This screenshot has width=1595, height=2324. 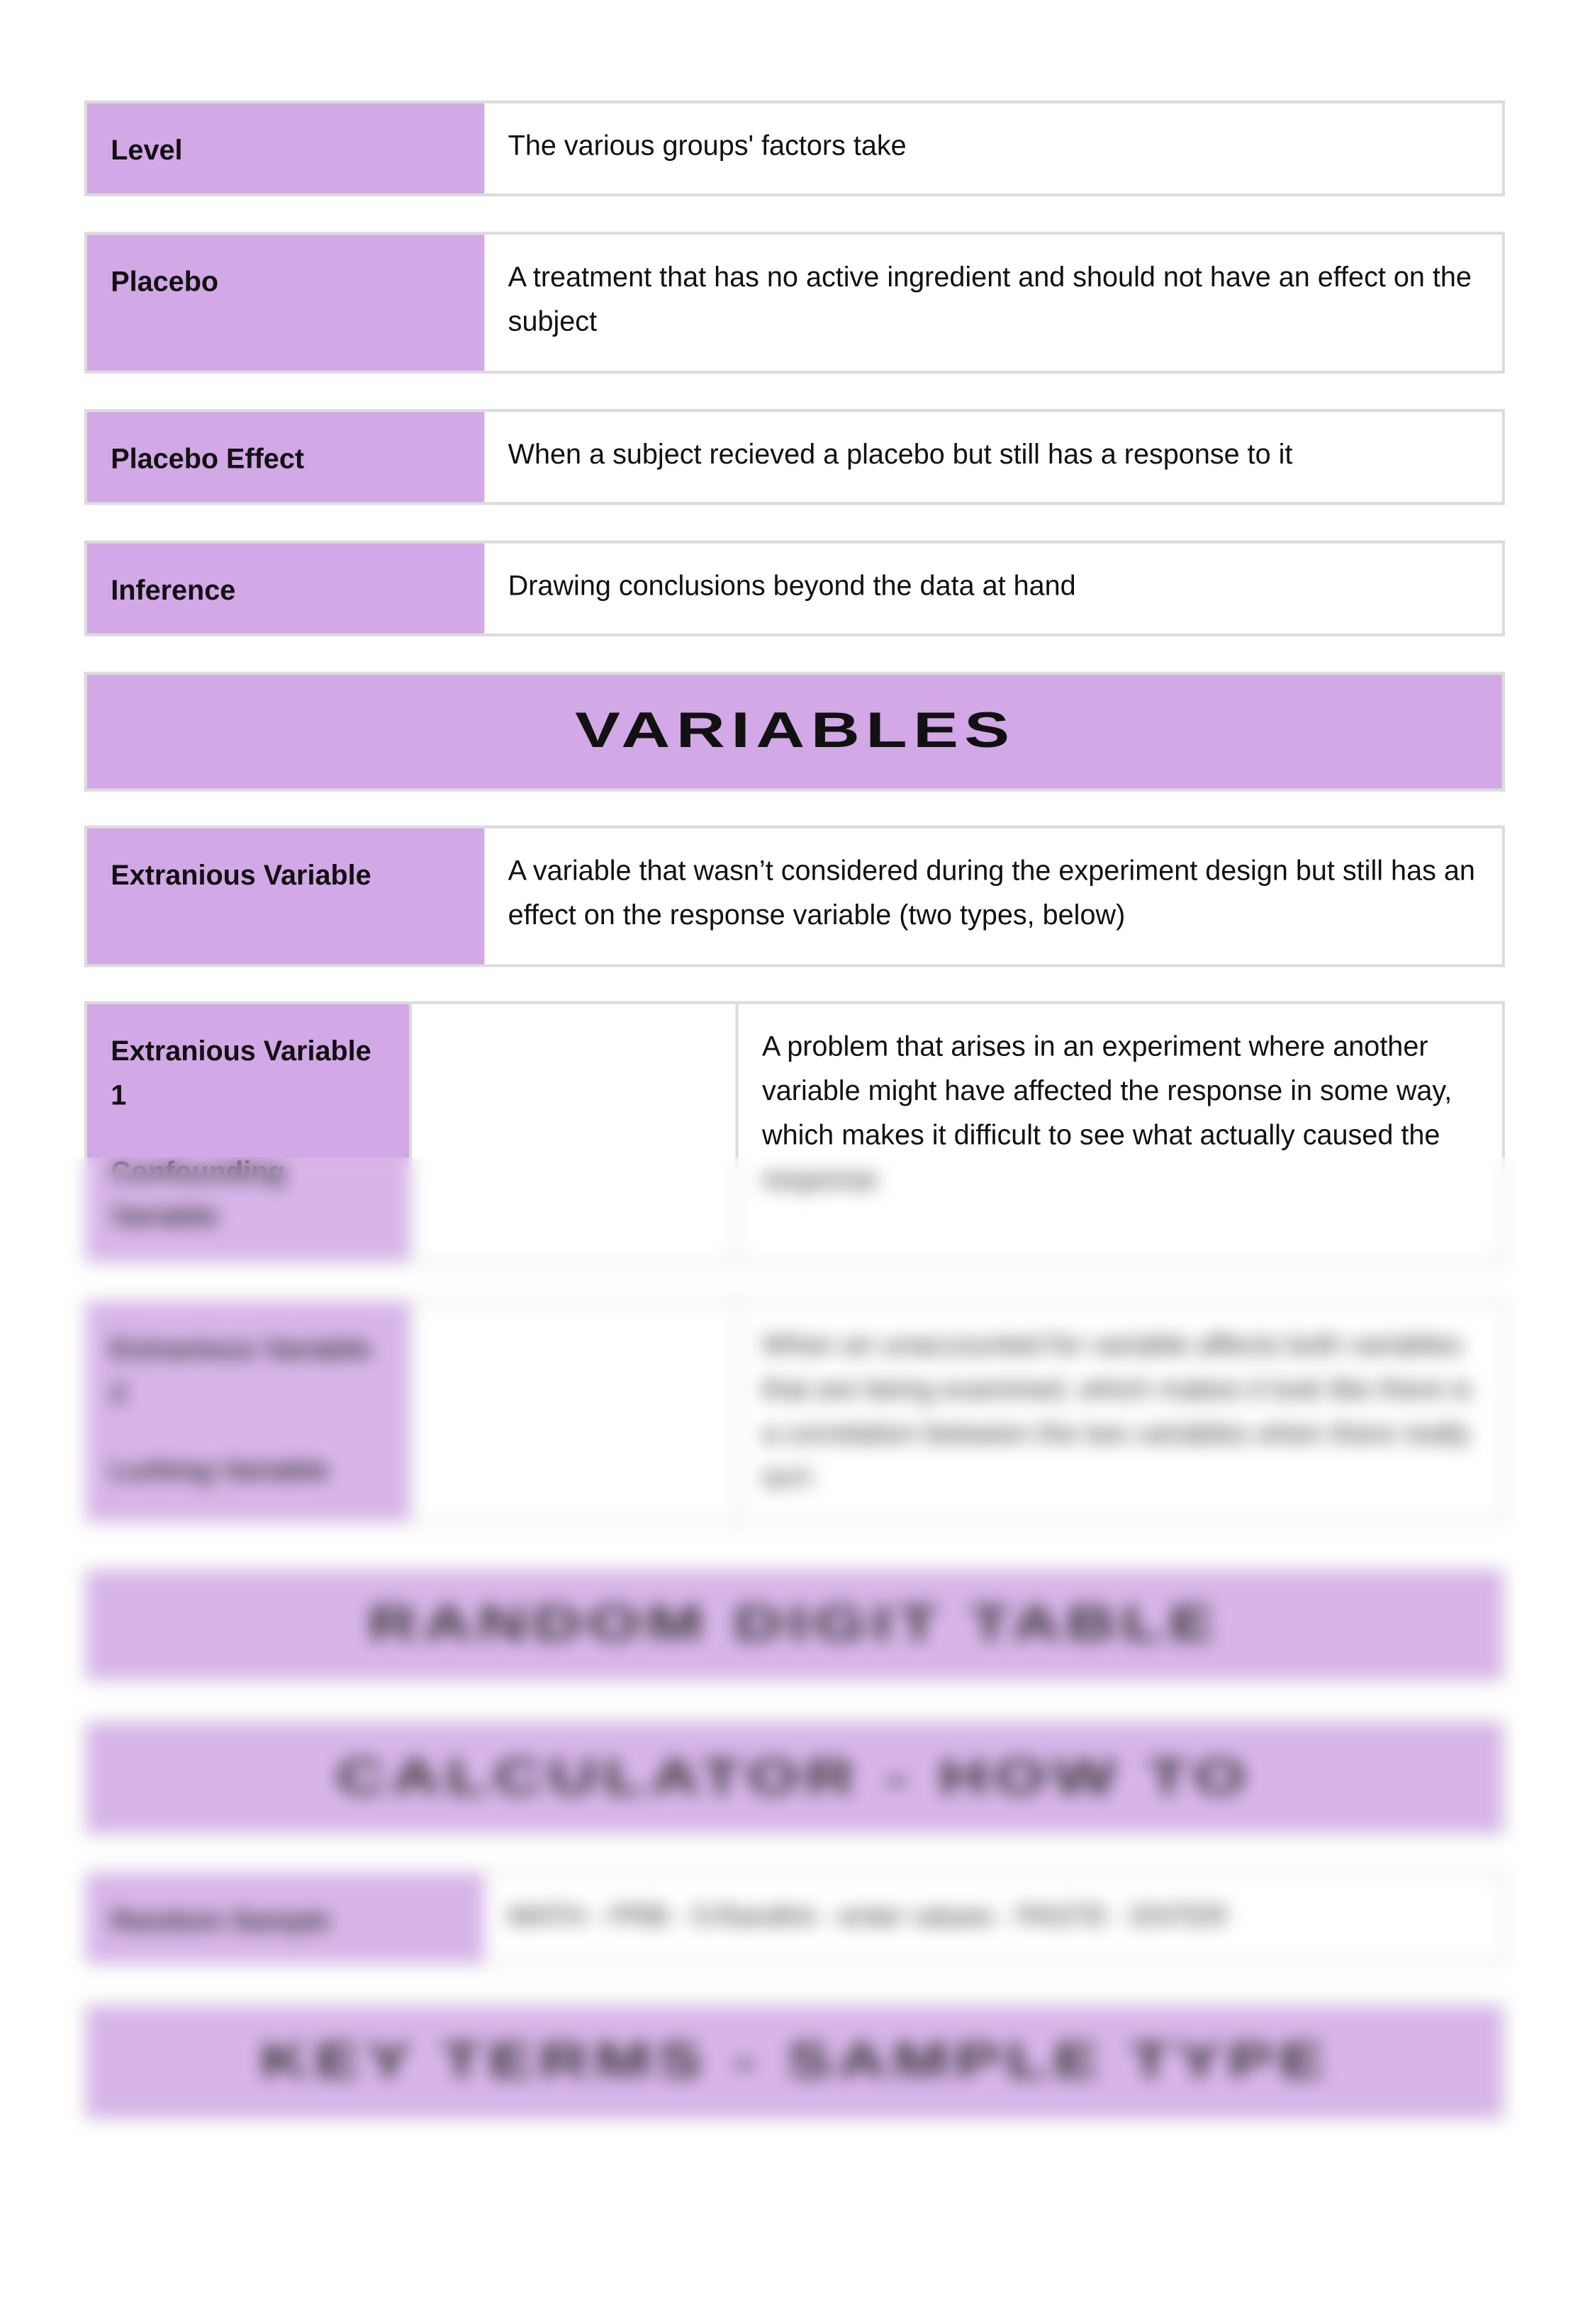 I want to click on term-row-level: Level The various groups' factors take, so click(x=794, y=148).